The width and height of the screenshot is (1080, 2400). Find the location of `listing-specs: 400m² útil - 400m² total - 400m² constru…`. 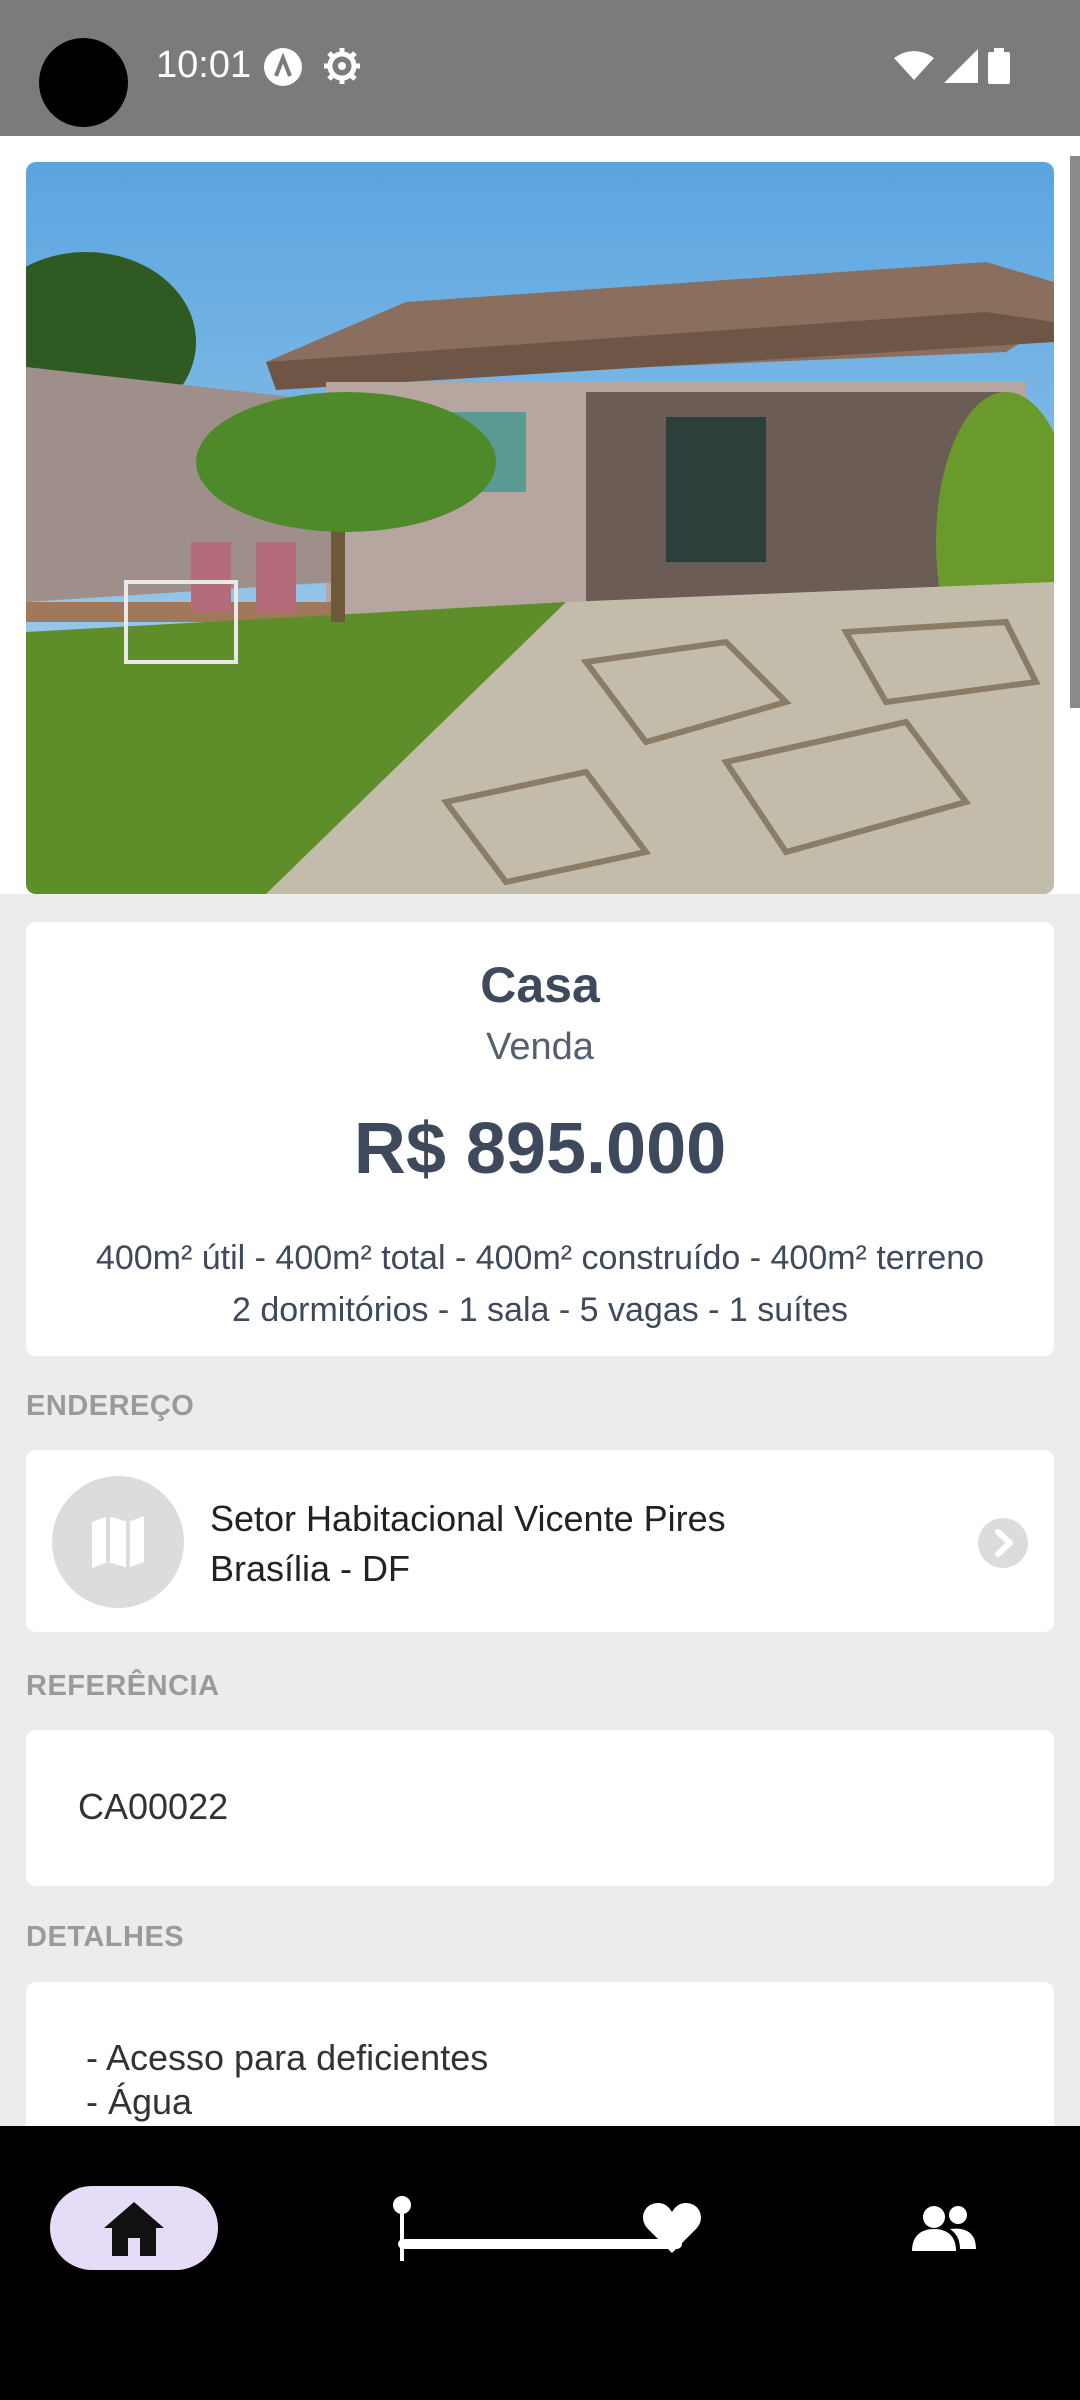

listing-specs: 400m² útil - 400m² total - 400m² constru… is located at coordinates (540, 1284).